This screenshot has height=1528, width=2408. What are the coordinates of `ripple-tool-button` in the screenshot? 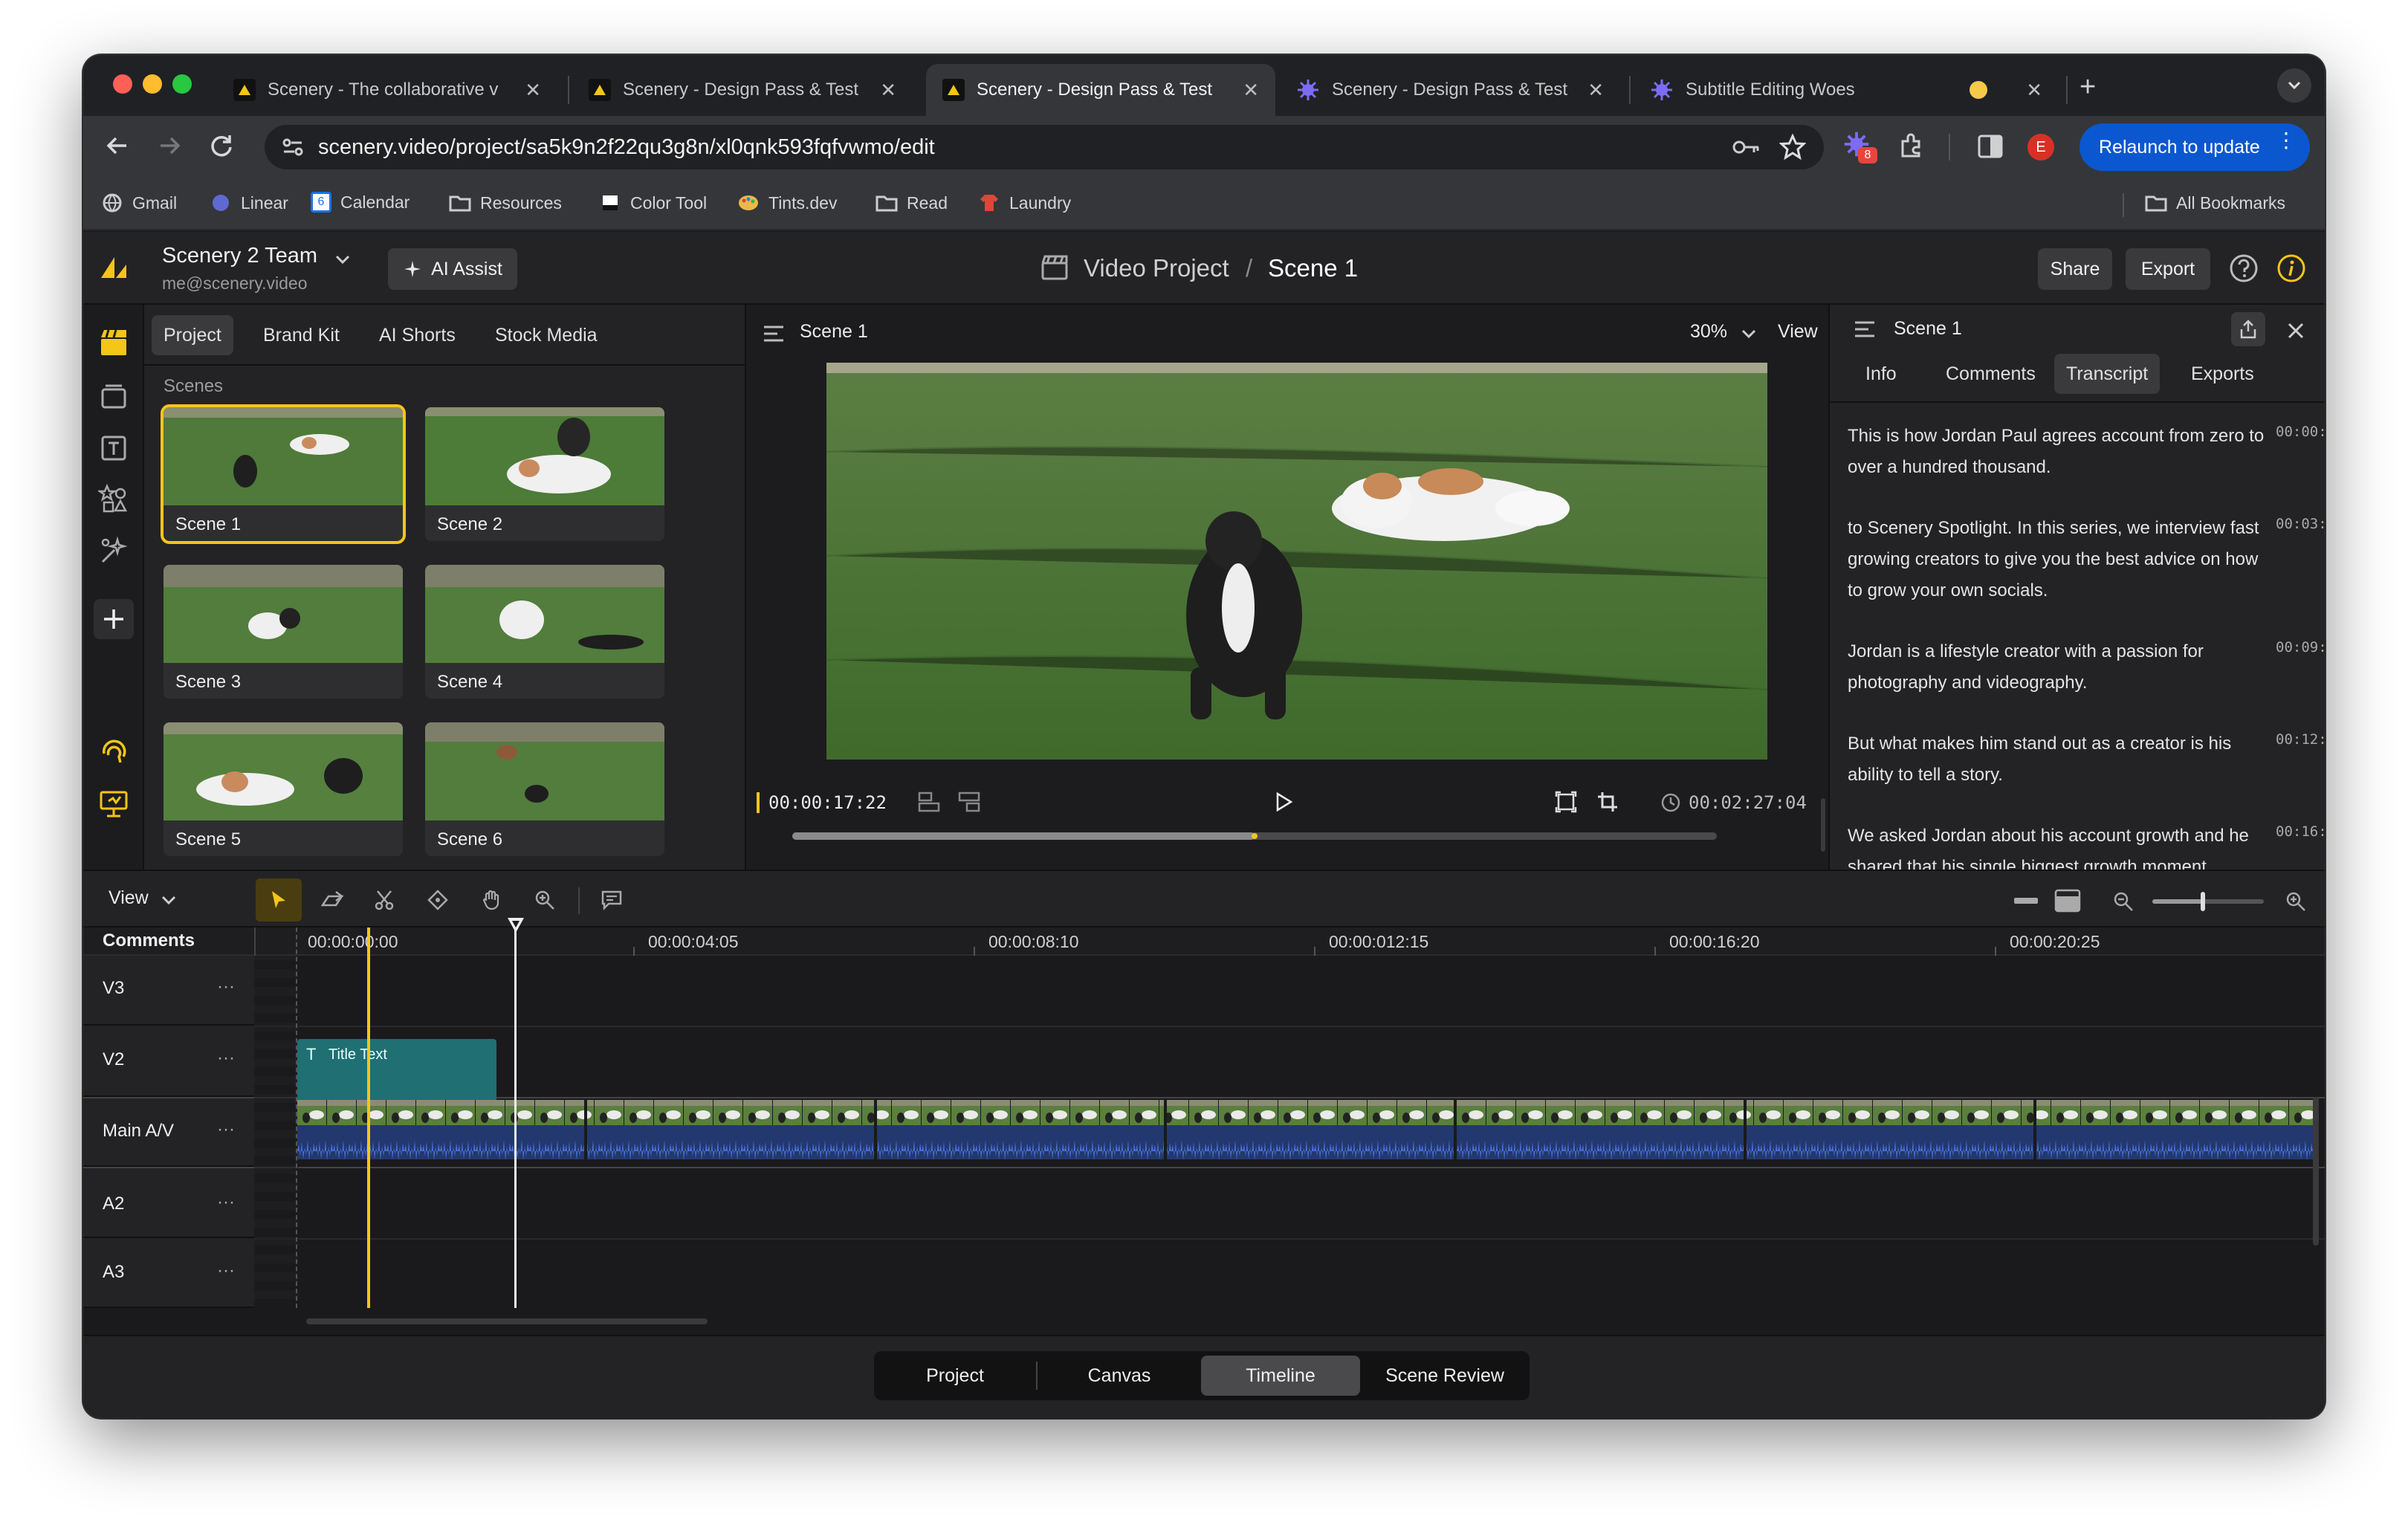 It's located at (332, 900).